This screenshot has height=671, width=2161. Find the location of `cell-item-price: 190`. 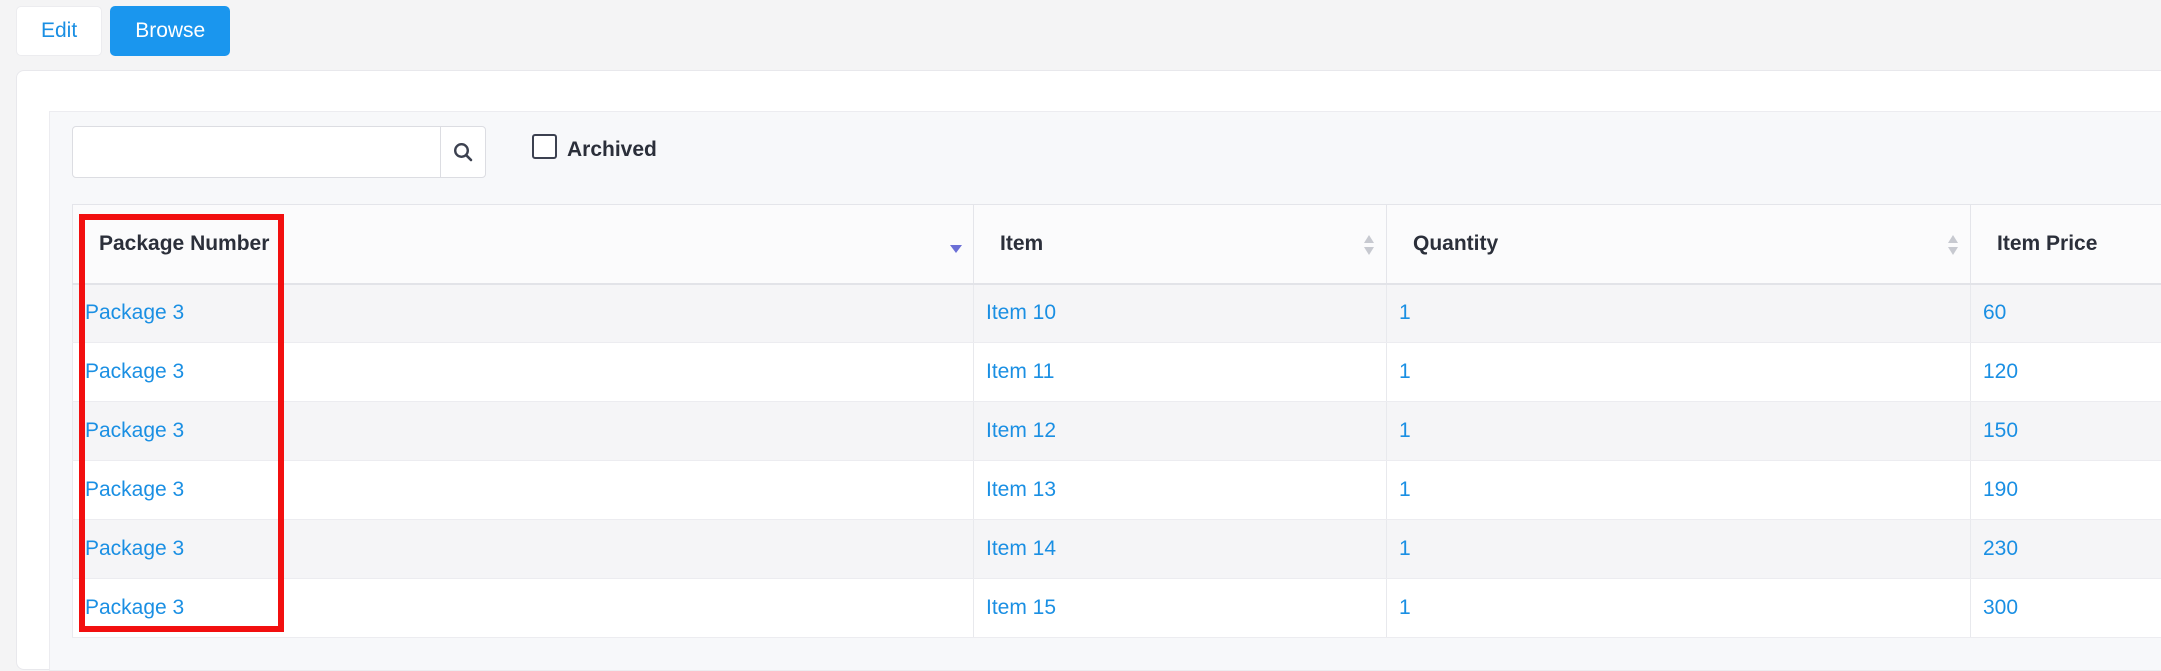

cell-item-price: 190 is located at coordinates (2066, 490).